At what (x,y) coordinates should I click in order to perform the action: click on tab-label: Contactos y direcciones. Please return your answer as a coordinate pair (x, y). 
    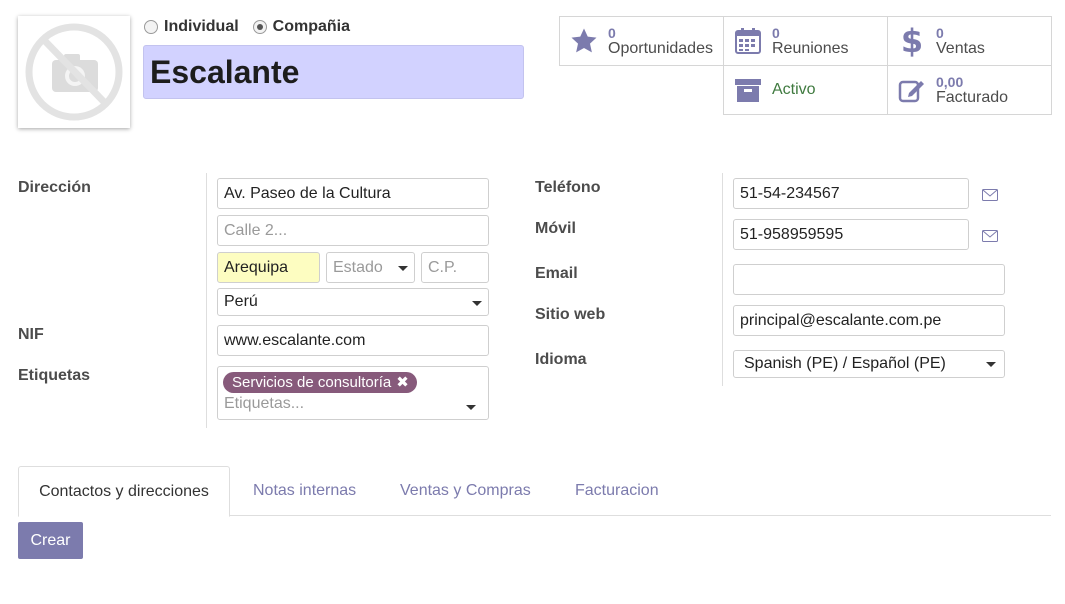
    Looking at the image, I should click on (124, 491).